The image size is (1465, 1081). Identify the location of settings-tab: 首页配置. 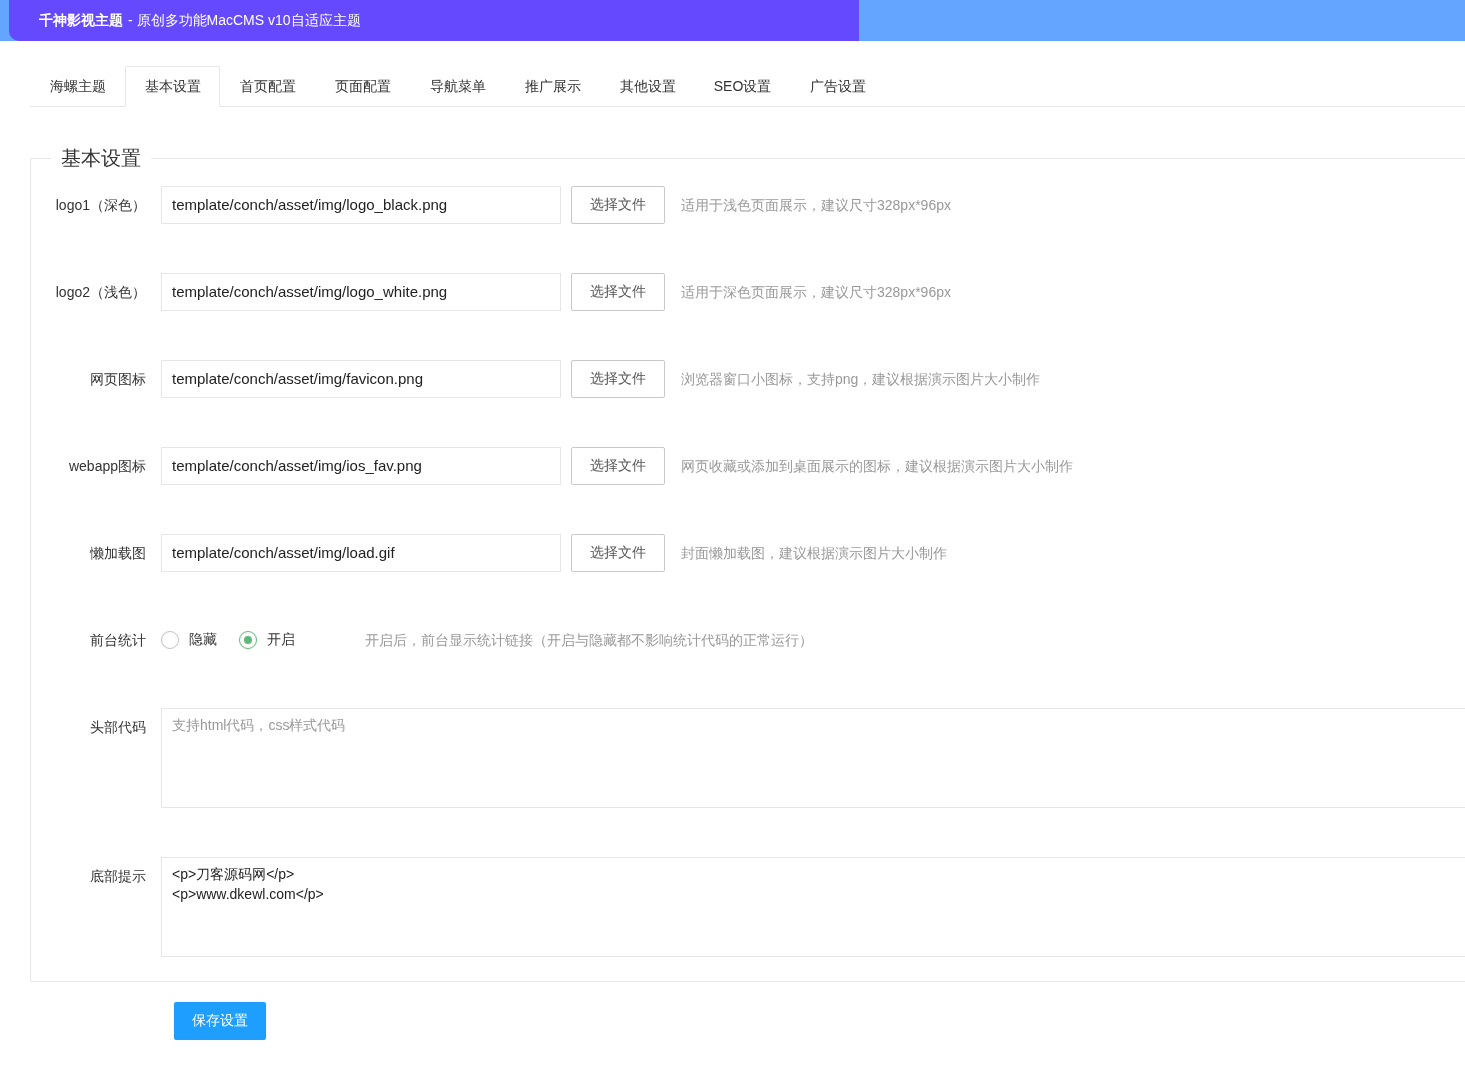
(267, 86).